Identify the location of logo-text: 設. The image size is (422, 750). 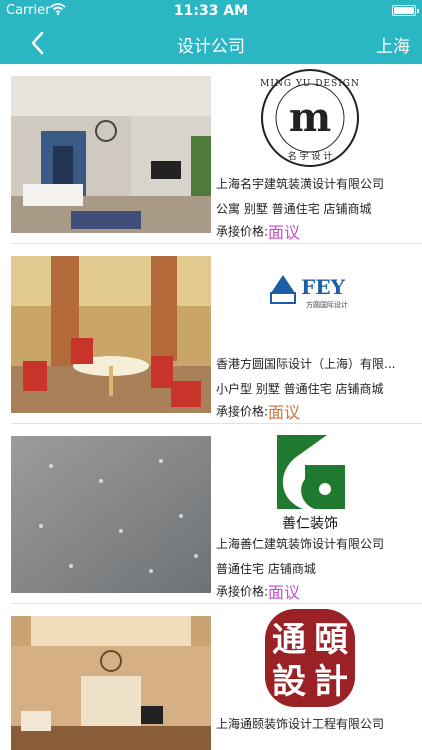
(289, 682).